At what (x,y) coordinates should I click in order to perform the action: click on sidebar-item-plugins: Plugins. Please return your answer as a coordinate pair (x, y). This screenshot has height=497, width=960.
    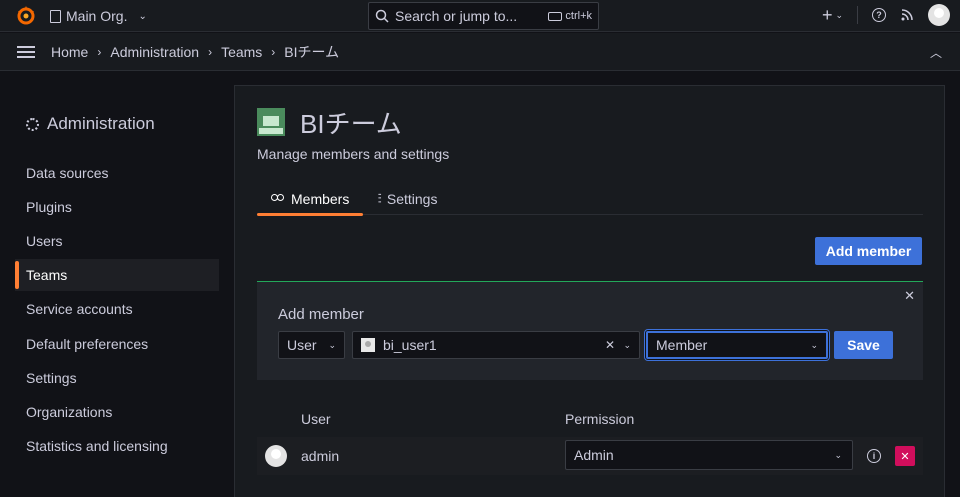
    Looking at the image, I should click on (117, 207).